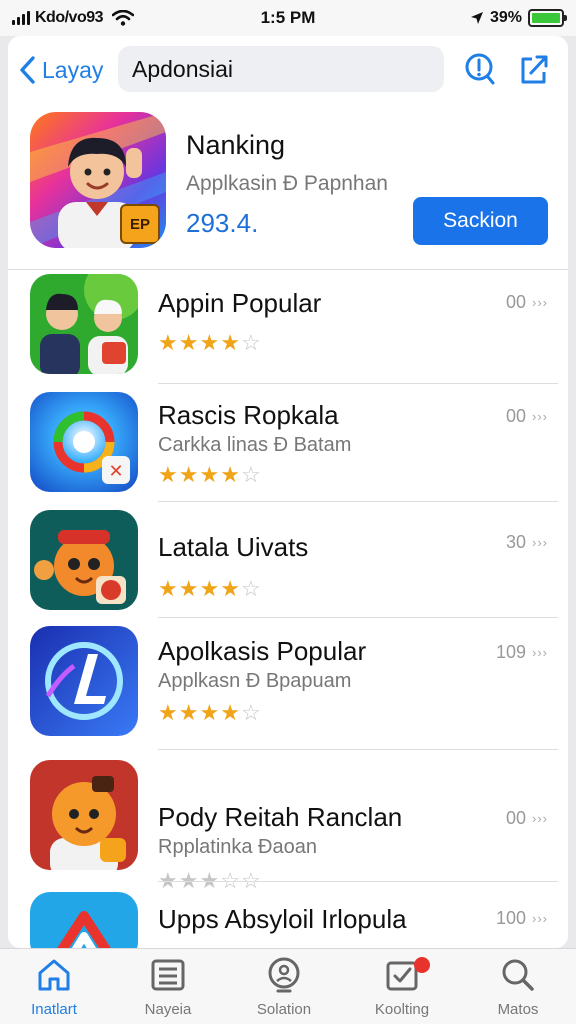 Image resolution: width=576 pixels, height=1024 pixels. I want to click on back-button: Layay, so click(60, 70).